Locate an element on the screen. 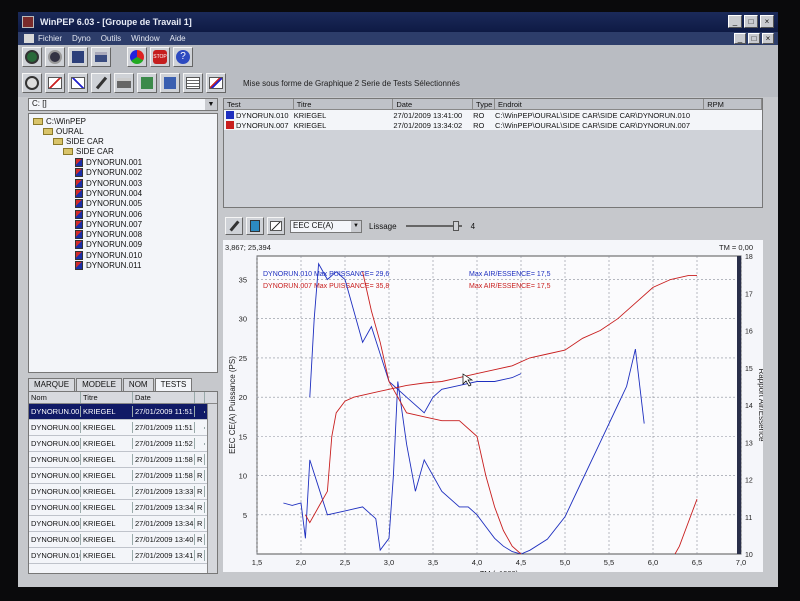  print-icon is located at coordinates (101, 57).